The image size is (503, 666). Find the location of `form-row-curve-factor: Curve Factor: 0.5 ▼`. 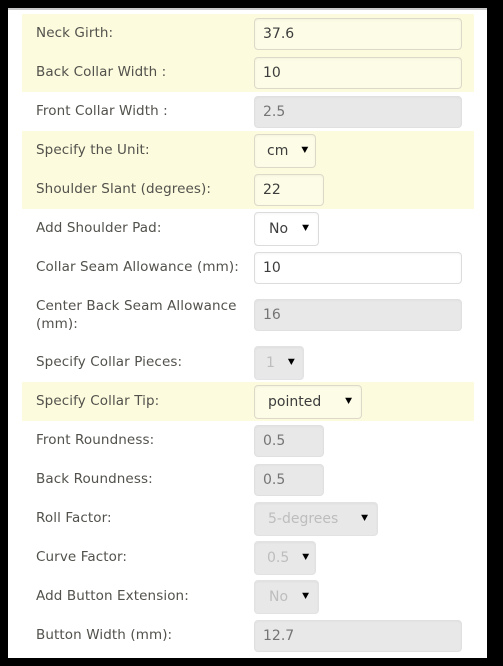

form-row-curve-factor: Curve Factor: 0.5 ▼ is located at coordinates (248, 557).